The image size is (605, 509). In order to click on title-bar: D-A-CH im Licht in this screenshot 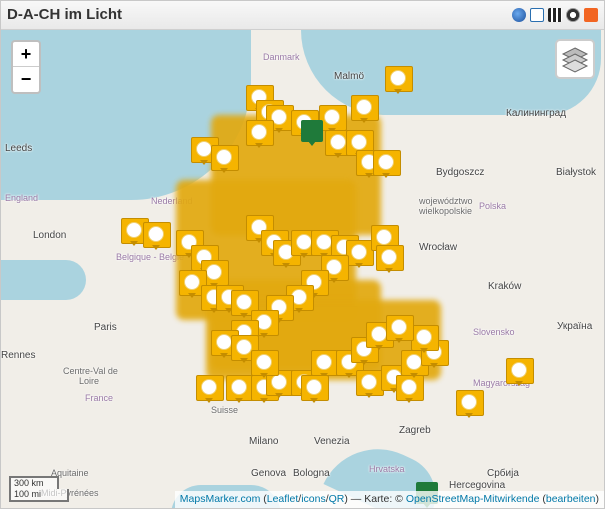, I will do `click(302, 15)`.